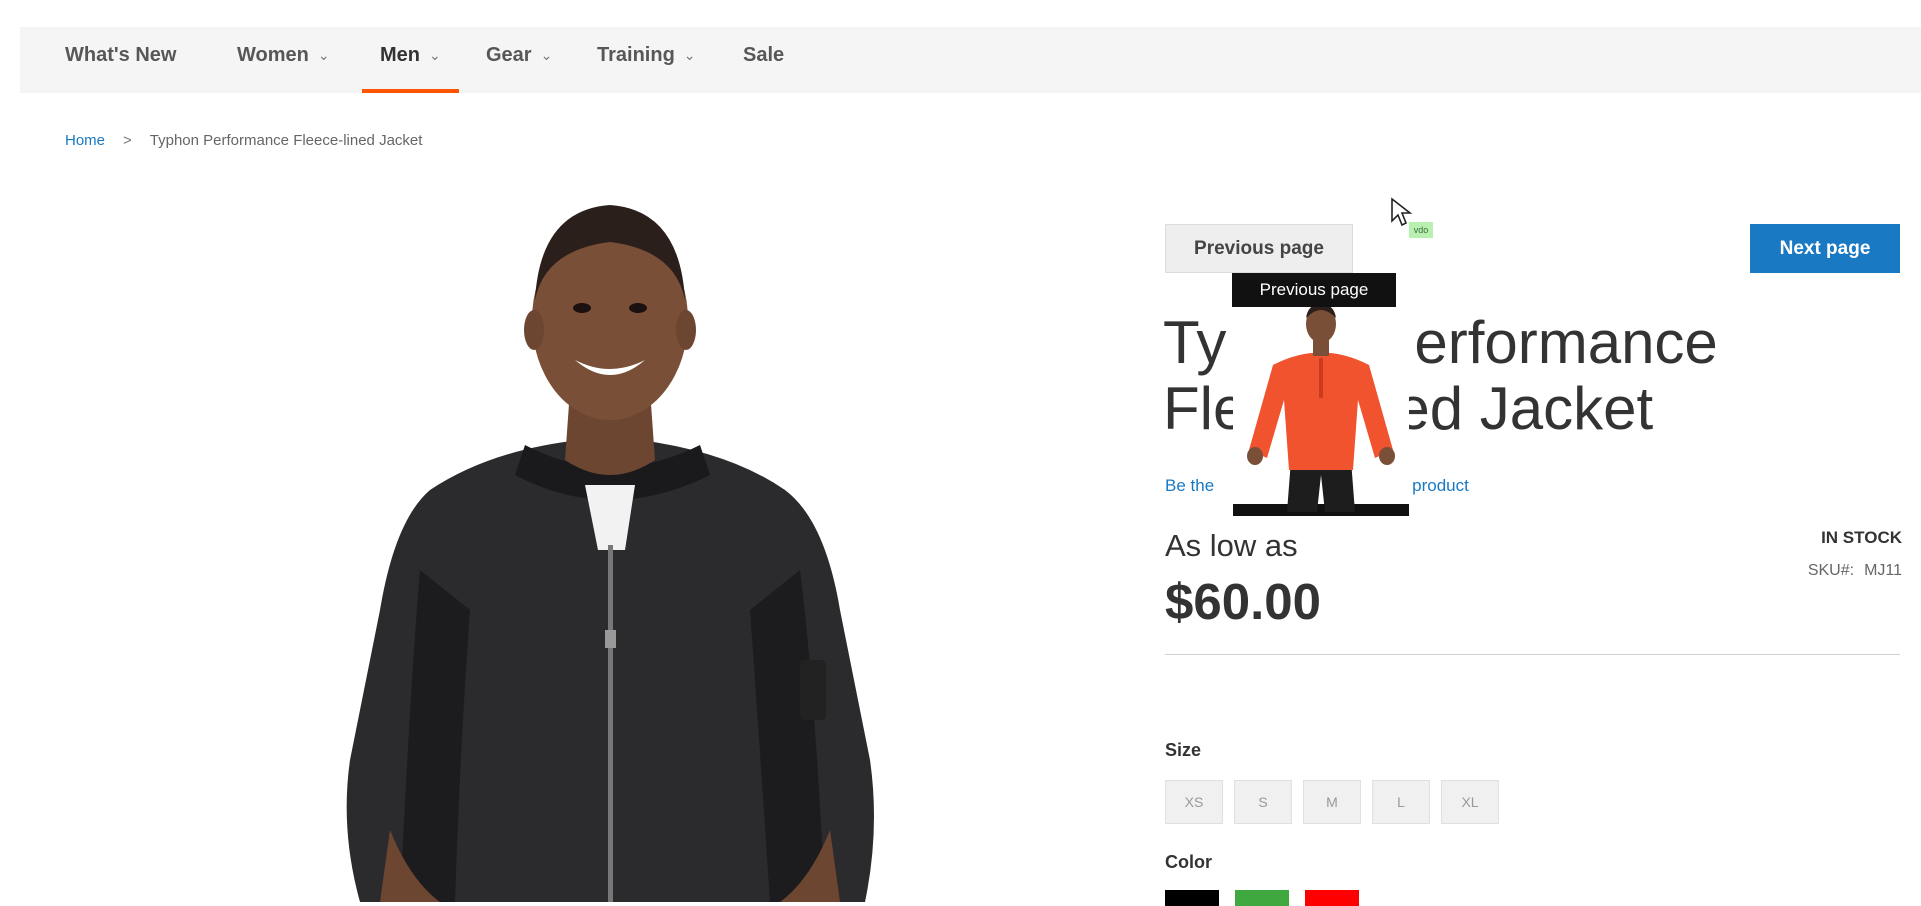  I want to click on nav-women: Women ⌄, so click(283, 60).